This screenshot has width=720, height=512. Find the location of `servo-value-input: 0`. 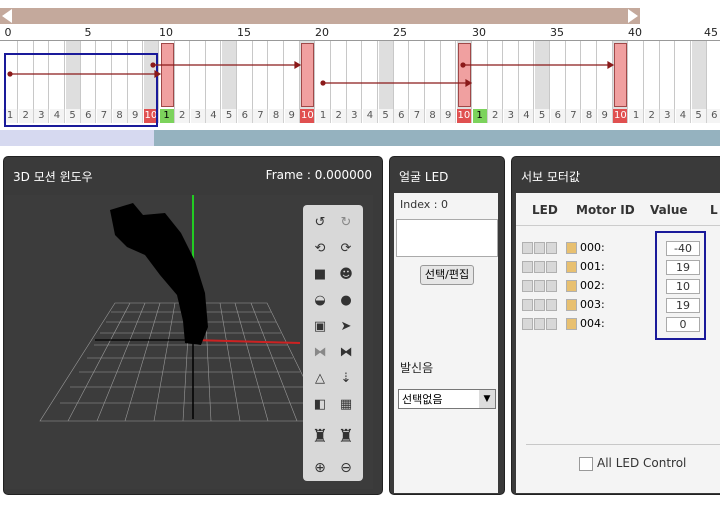

servo-value-input: 0 is located at coordinates (683, 324).